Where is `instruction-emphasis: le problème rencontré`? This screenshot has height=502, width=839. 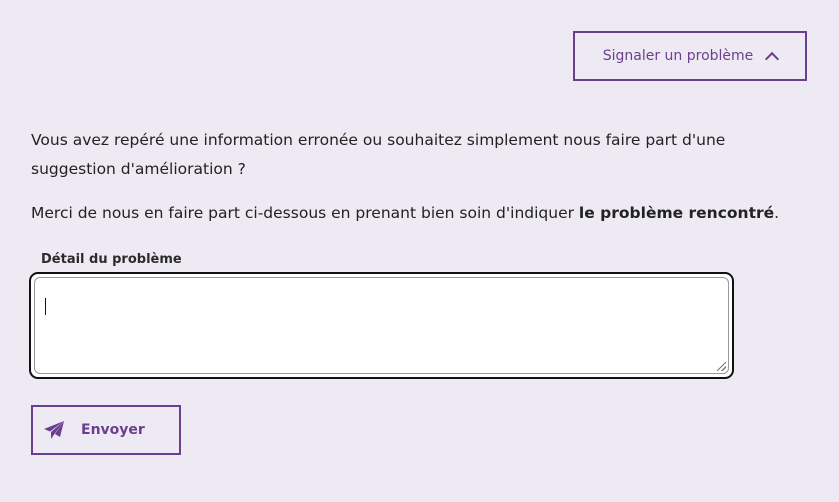
instruction-emphasis: le problème rencontré is located at coordinates (676, 213).